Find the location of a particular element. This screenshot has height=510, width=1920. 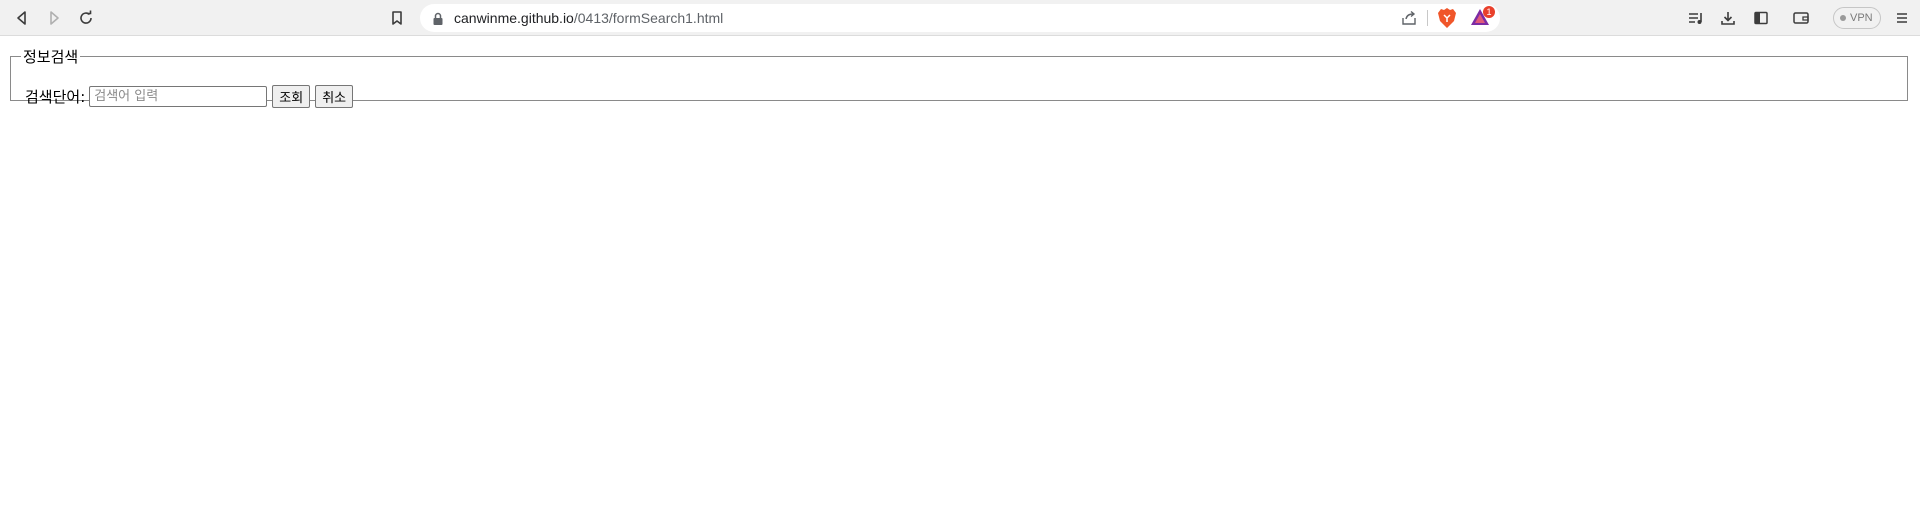

search-row: 검색단어: 조회 취소 is located at coordinates (189, 96).